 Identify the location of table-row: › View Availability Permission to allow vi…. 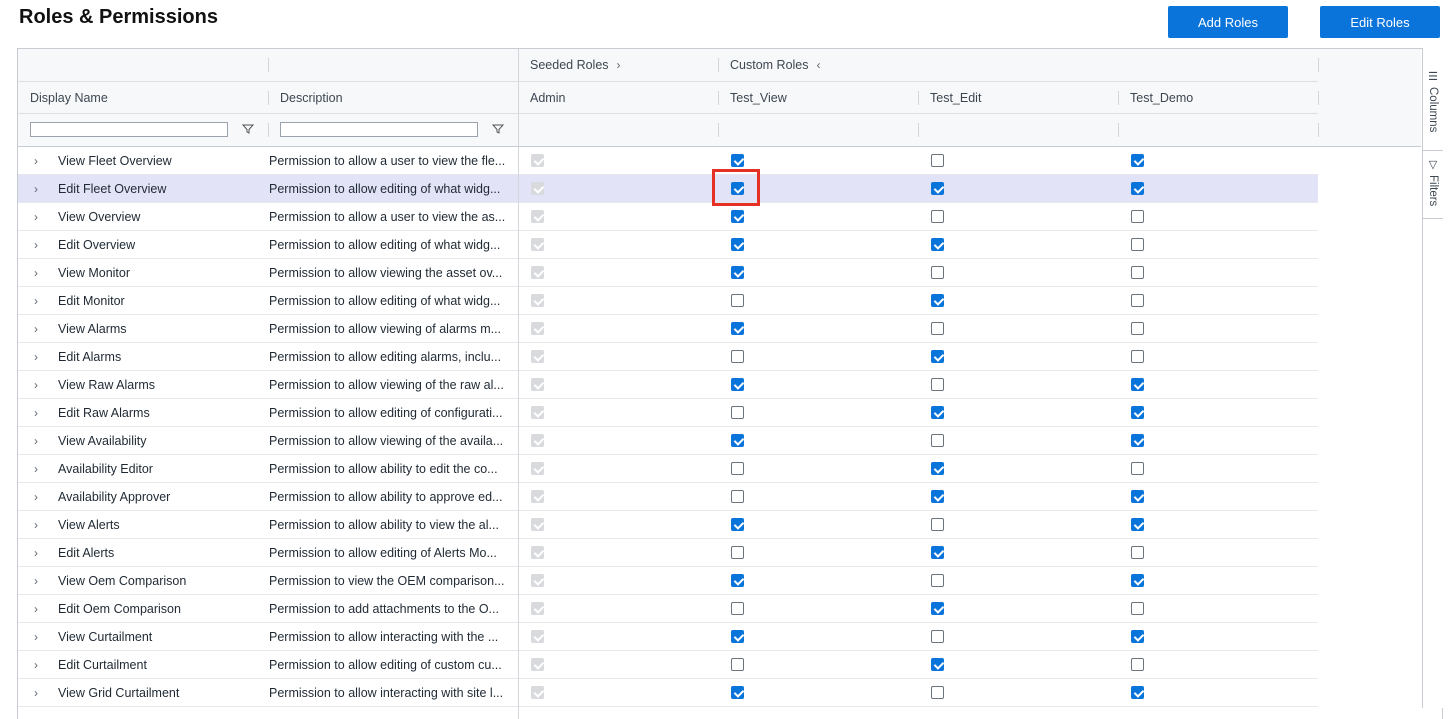
(668, 441).